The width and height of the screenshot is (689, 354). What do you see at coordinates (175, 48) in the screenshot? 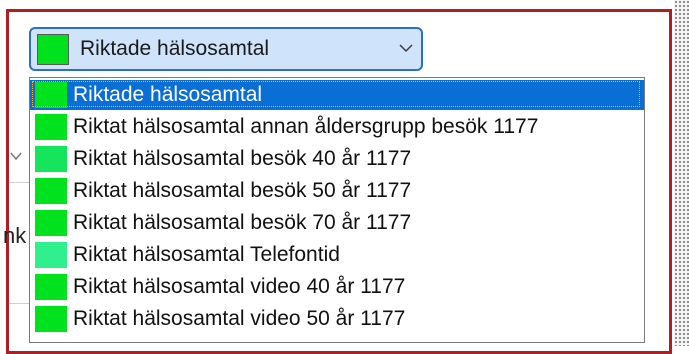
I see `combobox-value: Riktade hälsosamtal` at bounding box center [175, 48].